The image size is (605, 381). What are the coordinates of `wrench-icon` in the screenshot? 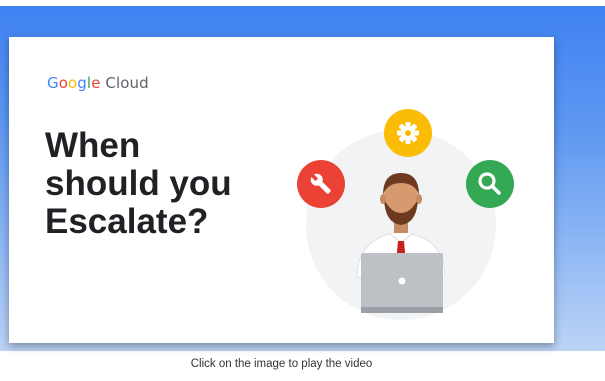 It's located at (321, 184).